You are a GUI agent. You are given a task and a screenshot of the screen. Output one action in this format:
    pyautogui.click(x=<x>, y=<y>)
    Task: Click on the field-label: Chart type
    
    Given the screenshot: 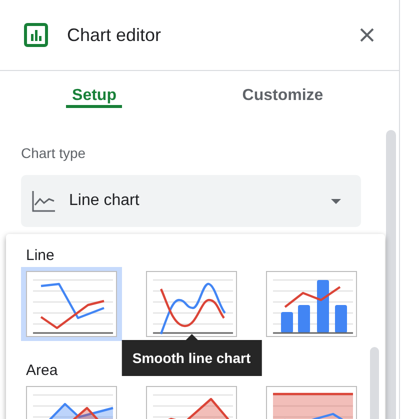 What is the action you would take?
    pyautogui.click(x=53, y=153)
    